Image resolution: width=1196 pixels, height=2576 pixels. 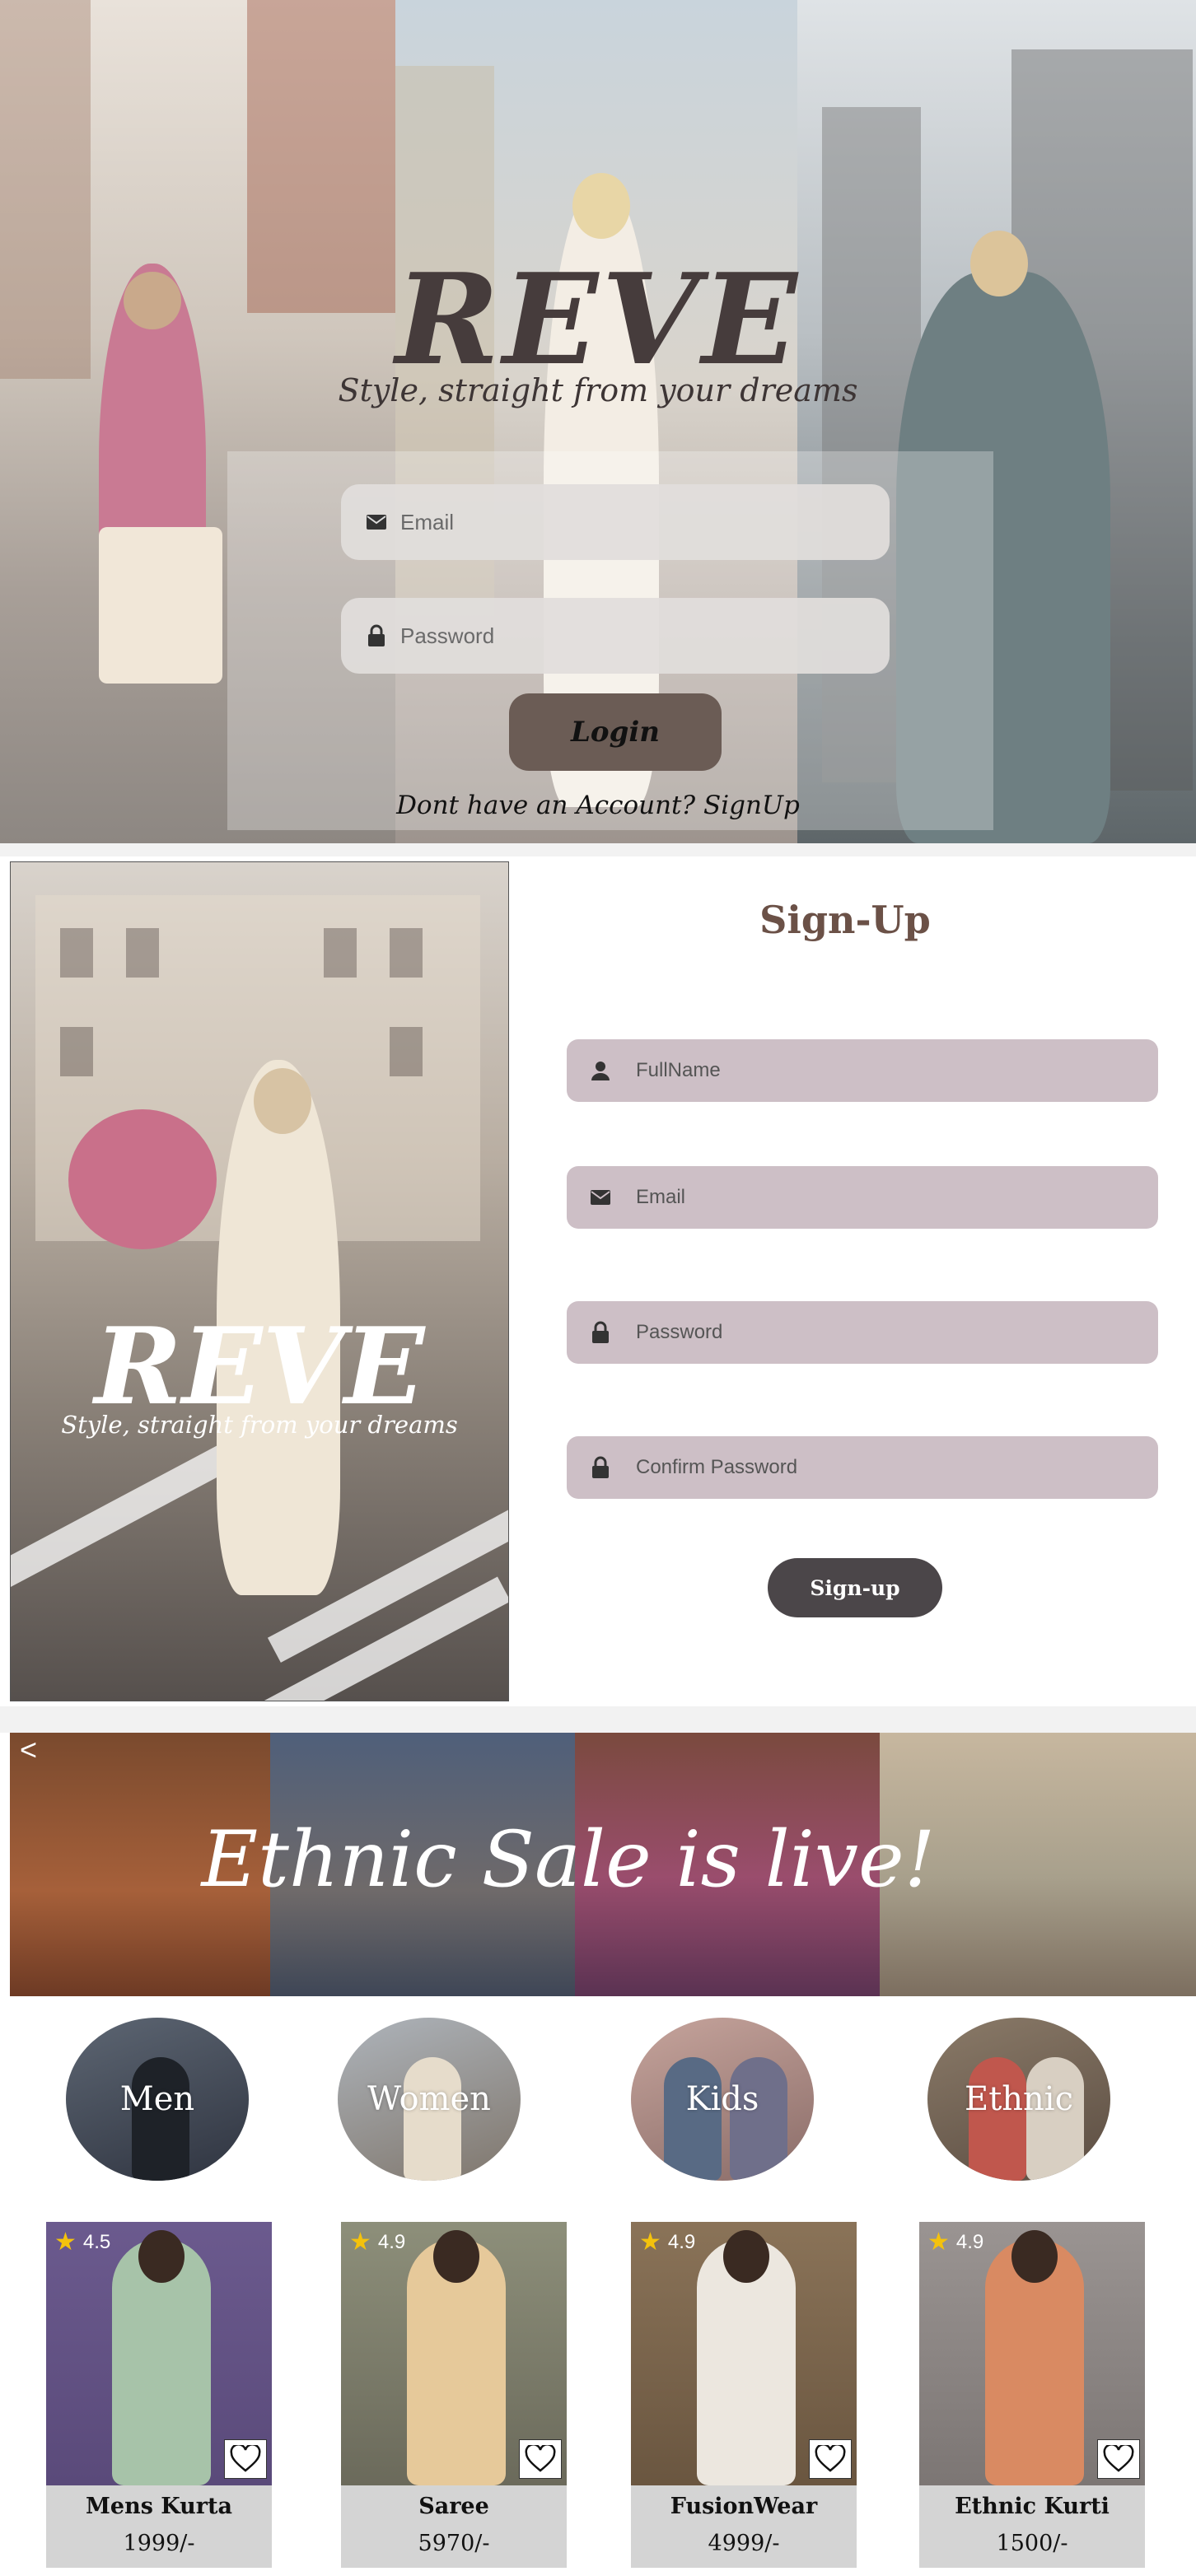 I want to click on login-email-field: Email, so click(x=616, y=522).